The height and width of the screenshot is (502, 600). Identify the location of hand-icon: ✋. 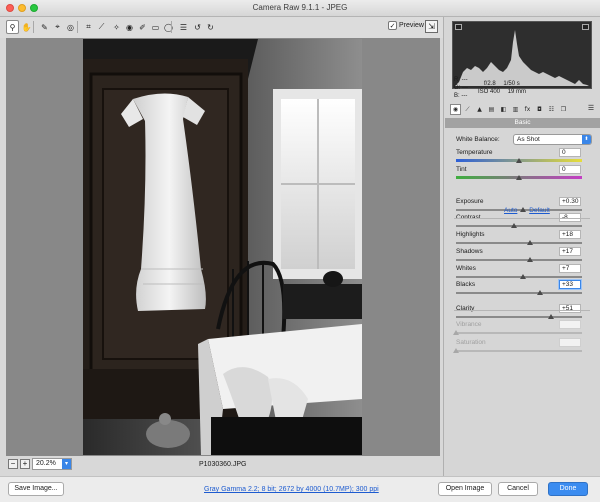
(26, 27).